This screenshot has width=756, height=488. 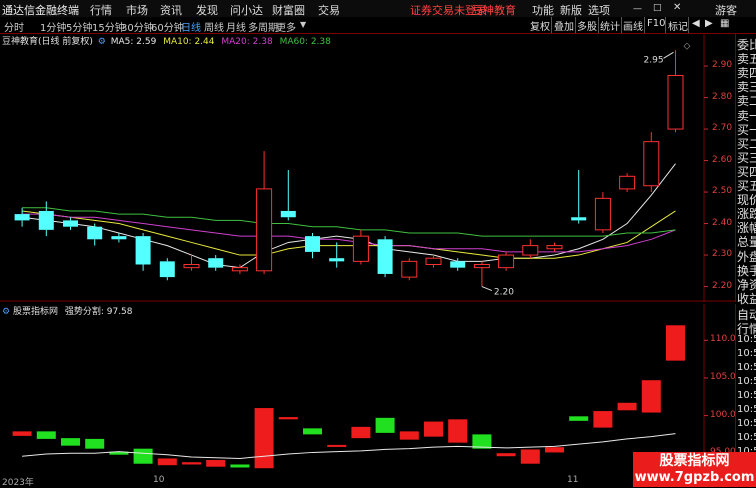 What do you see at coordinates (656, 24) in the screenshot?
I see `tool-f10: F10` at bounding box center [656, 24].